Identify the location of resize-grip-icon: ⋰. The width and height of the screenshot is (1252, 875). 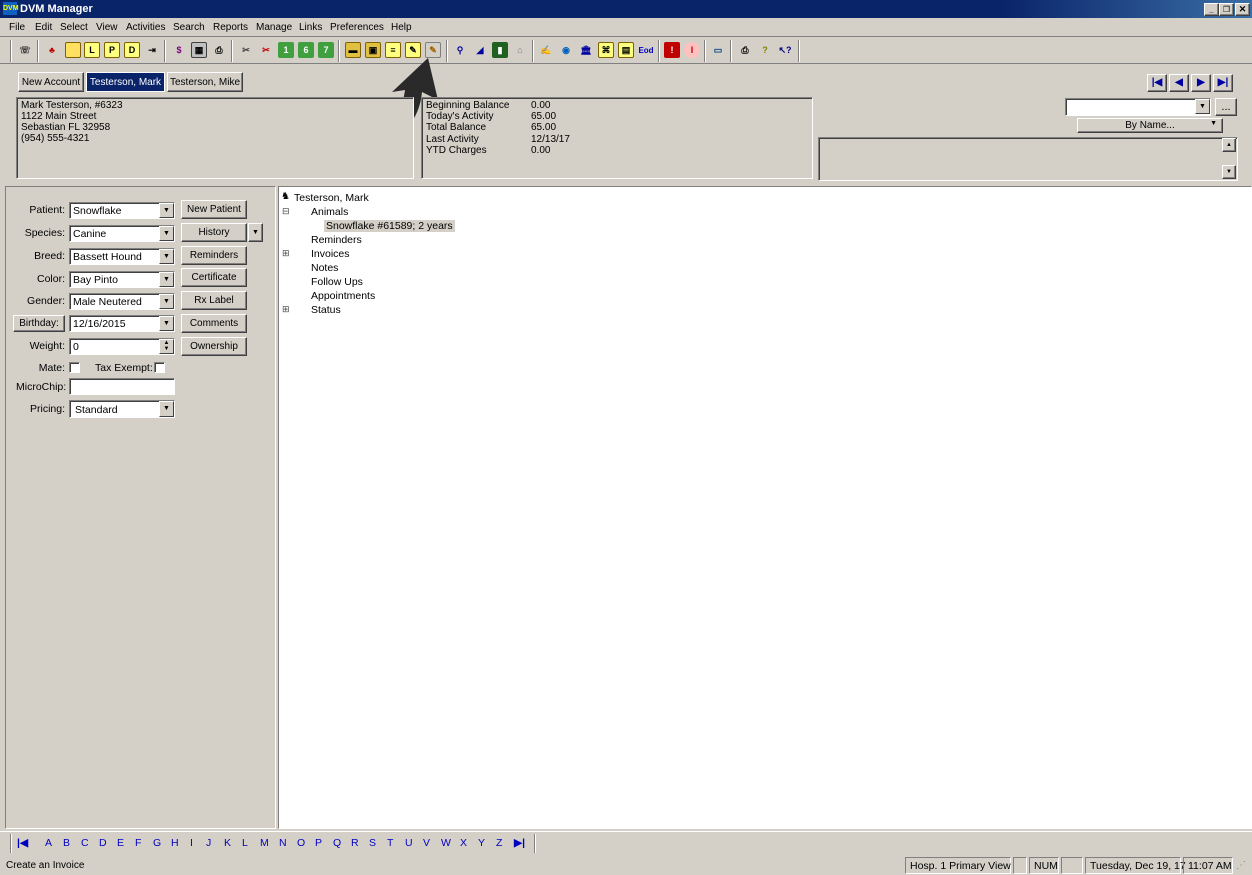
(1241, 865).